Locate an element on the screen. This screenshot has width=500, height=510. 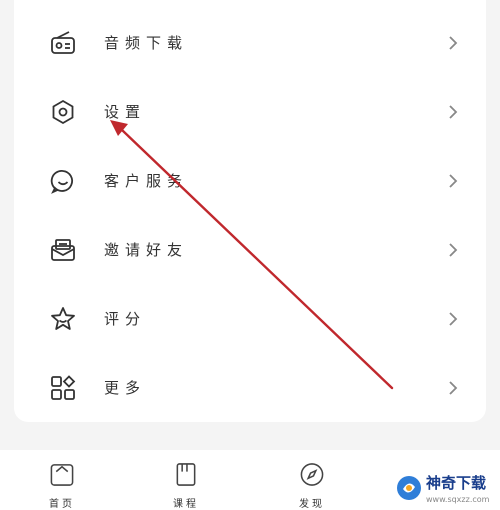
menu-item-label: 音频下载 is located at coordinates (146, 43).